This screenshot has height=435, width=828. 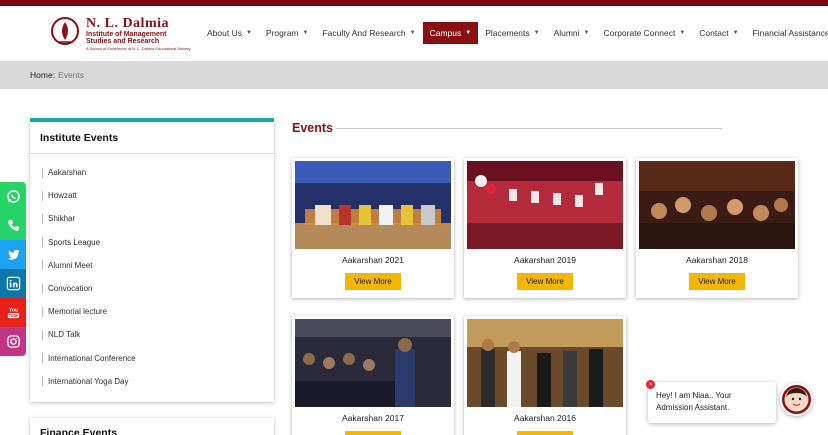 What do you see at coordinates (78, 312) in the screenshot?
I see `sidebar-item-label: Memorial lecture` at bounding box center [78, 312].